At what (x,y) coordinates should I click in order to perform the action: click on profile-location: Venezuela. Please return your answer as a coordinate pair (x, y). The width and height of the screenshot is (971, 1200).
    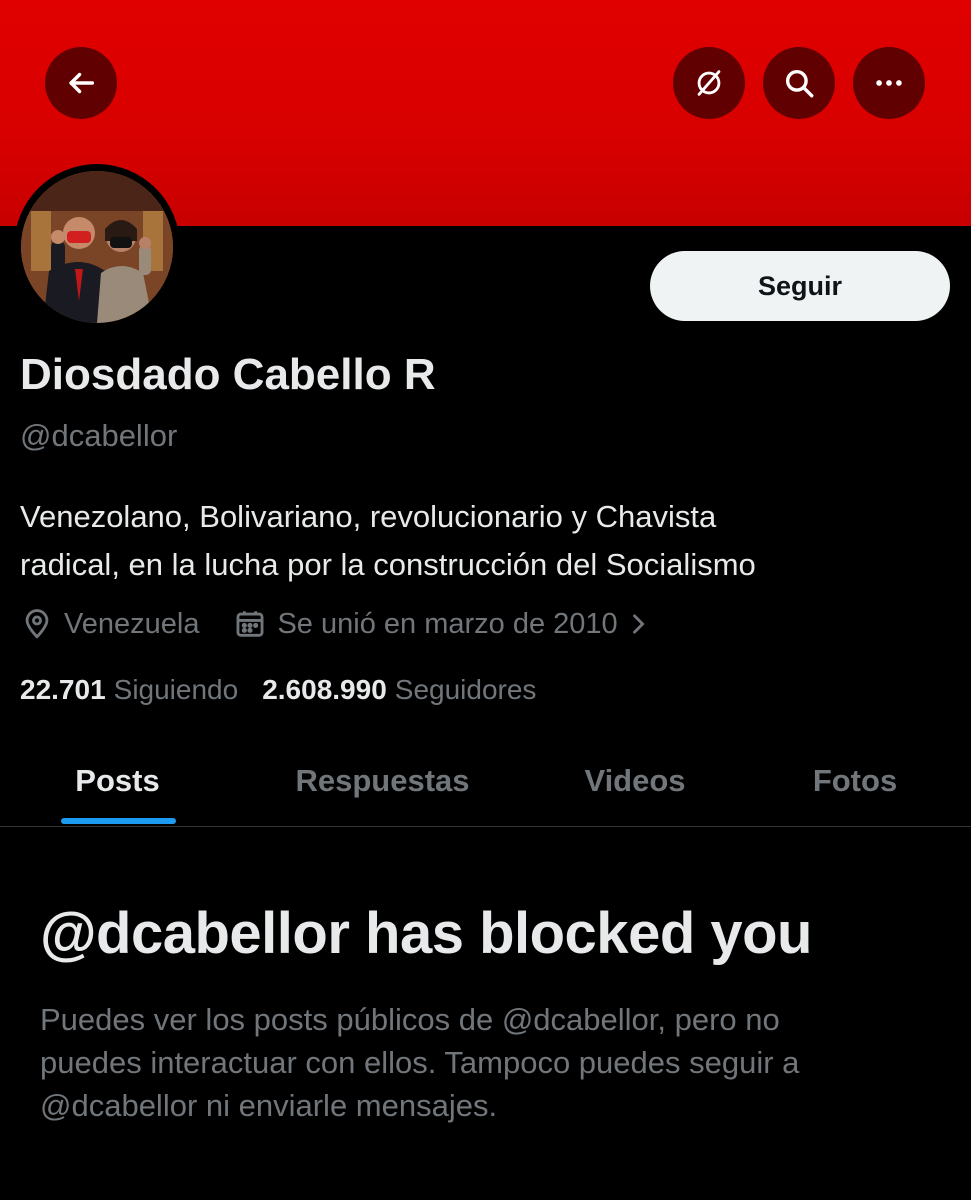
    Looking at the image, I should click on (132, 623).